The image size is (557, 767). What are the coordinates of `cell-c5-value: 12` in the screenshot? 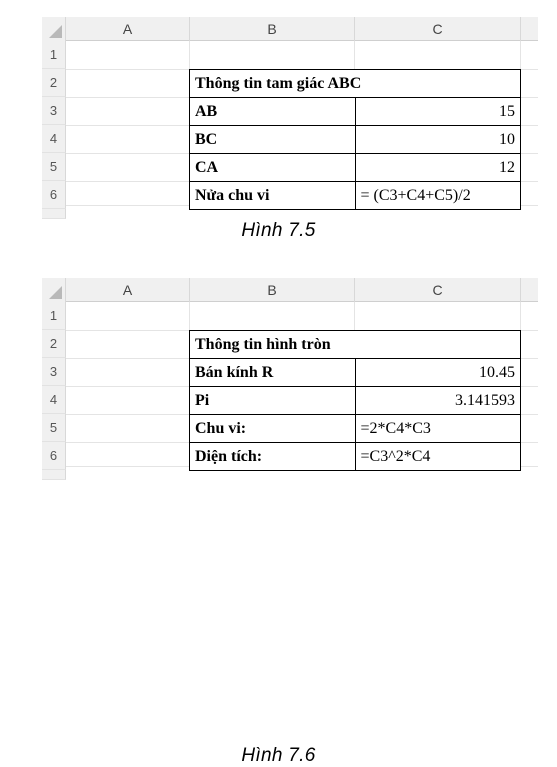 It's located at (437, 167).